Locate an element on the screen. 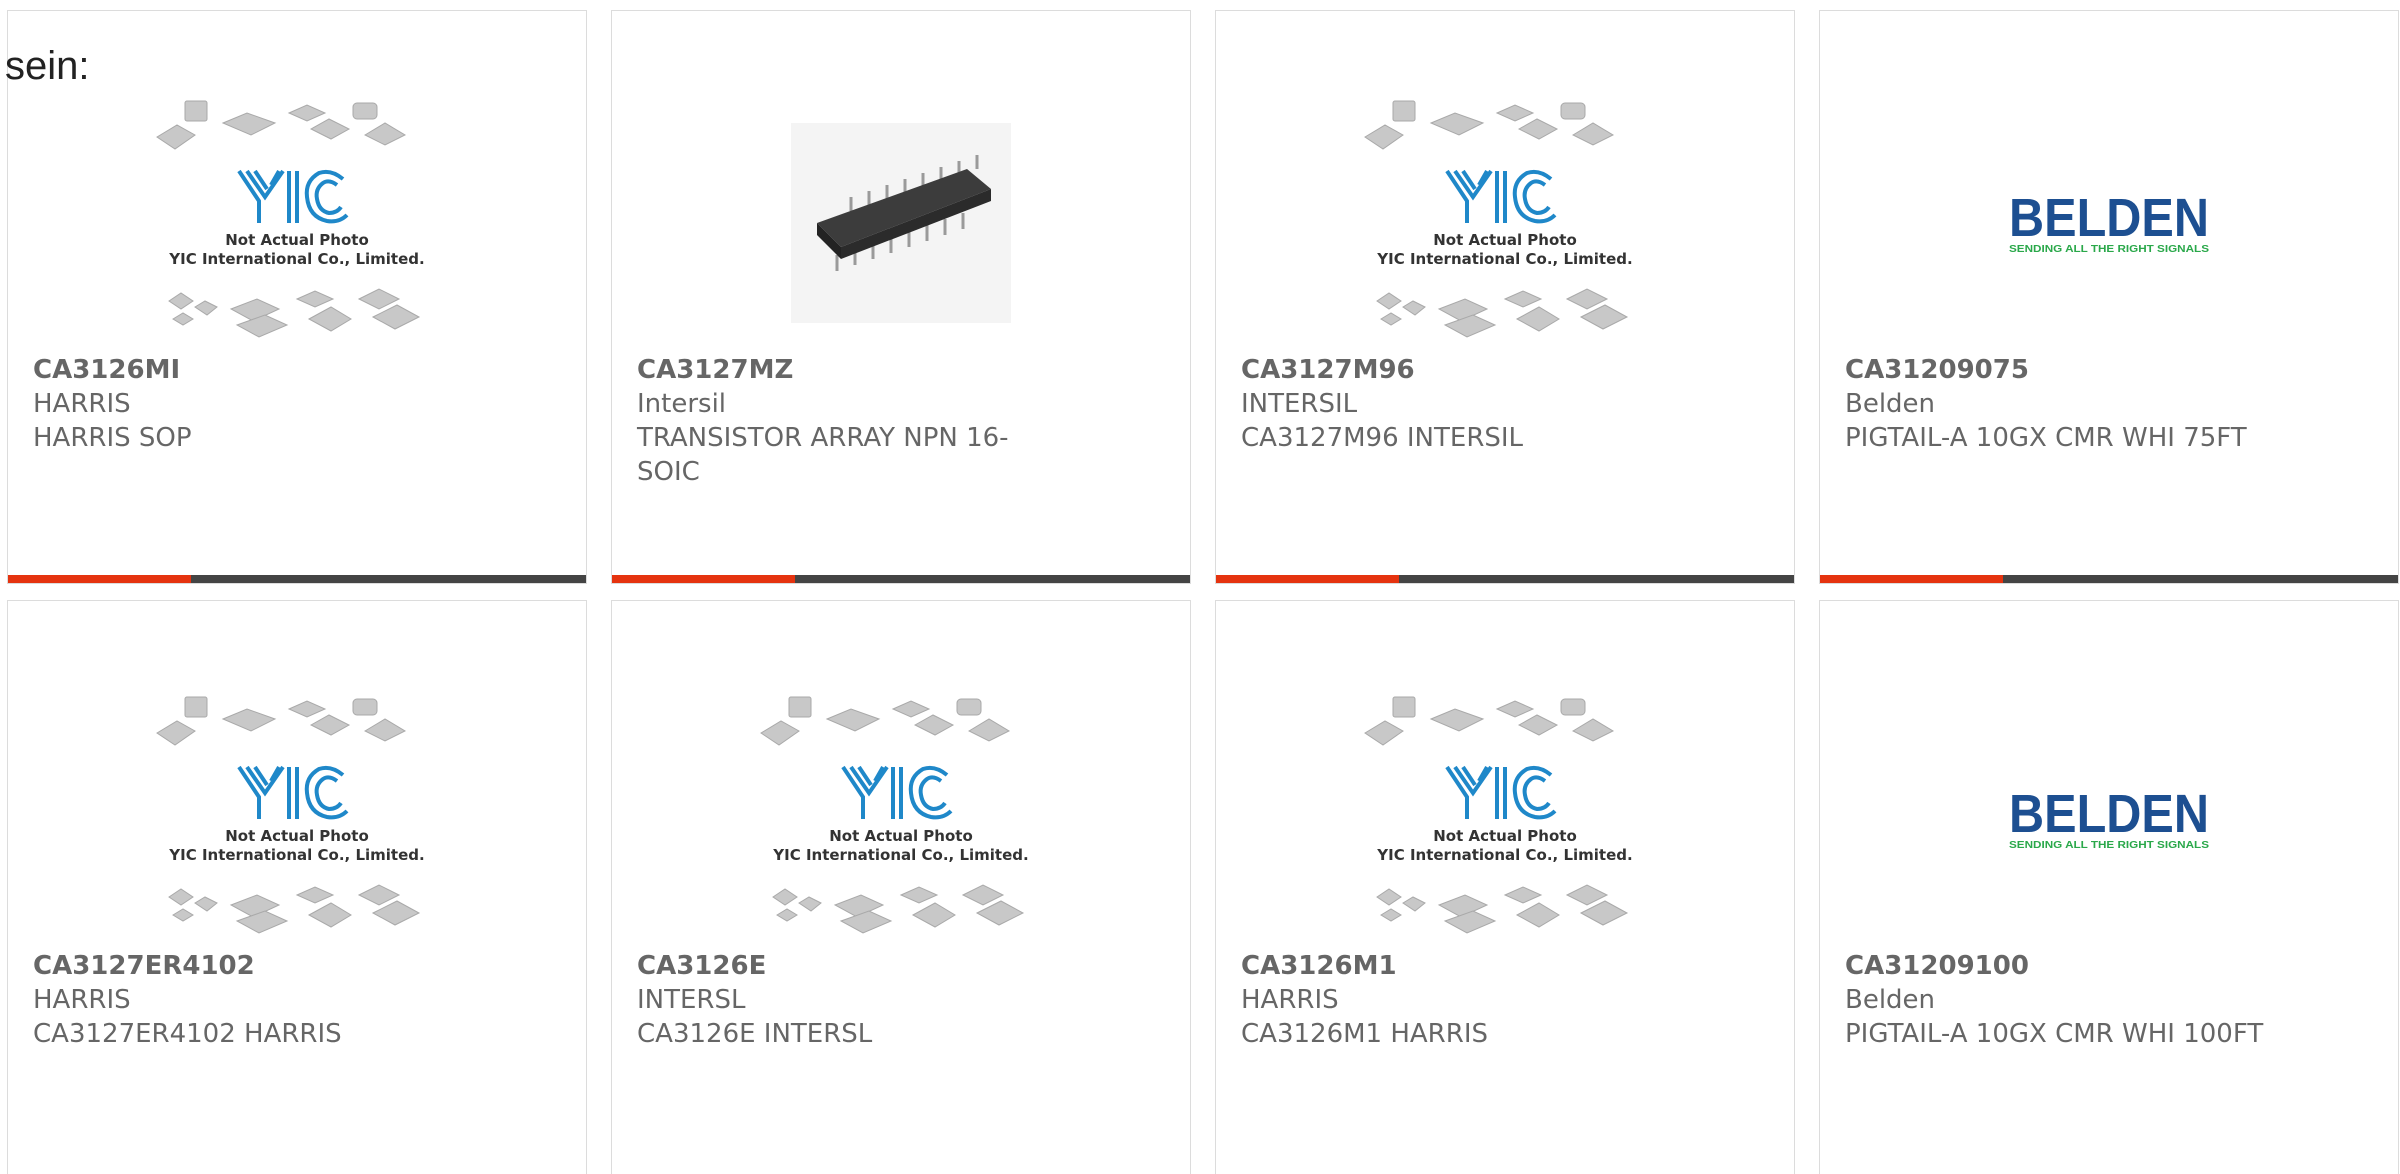 The width and height of the screenshot is (2400, 1174). manufacturer: INTERSL is located at coordinates (691, 1000).